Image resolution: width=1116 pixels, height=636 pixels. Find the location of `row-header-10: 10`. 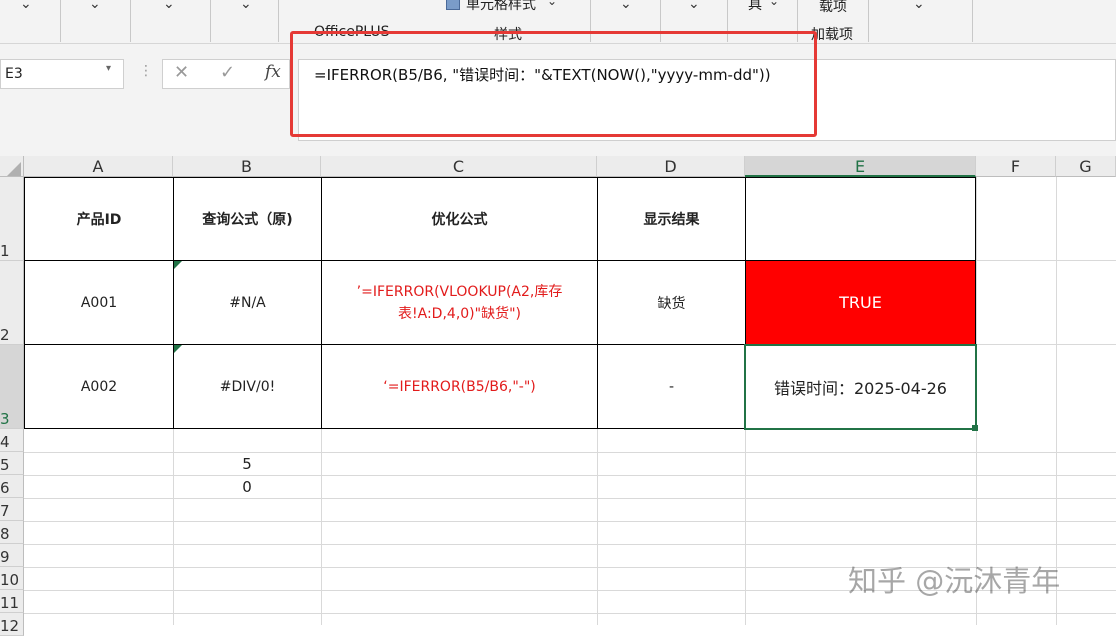

row-header-10: 10 is located at coordinates (12, 578).